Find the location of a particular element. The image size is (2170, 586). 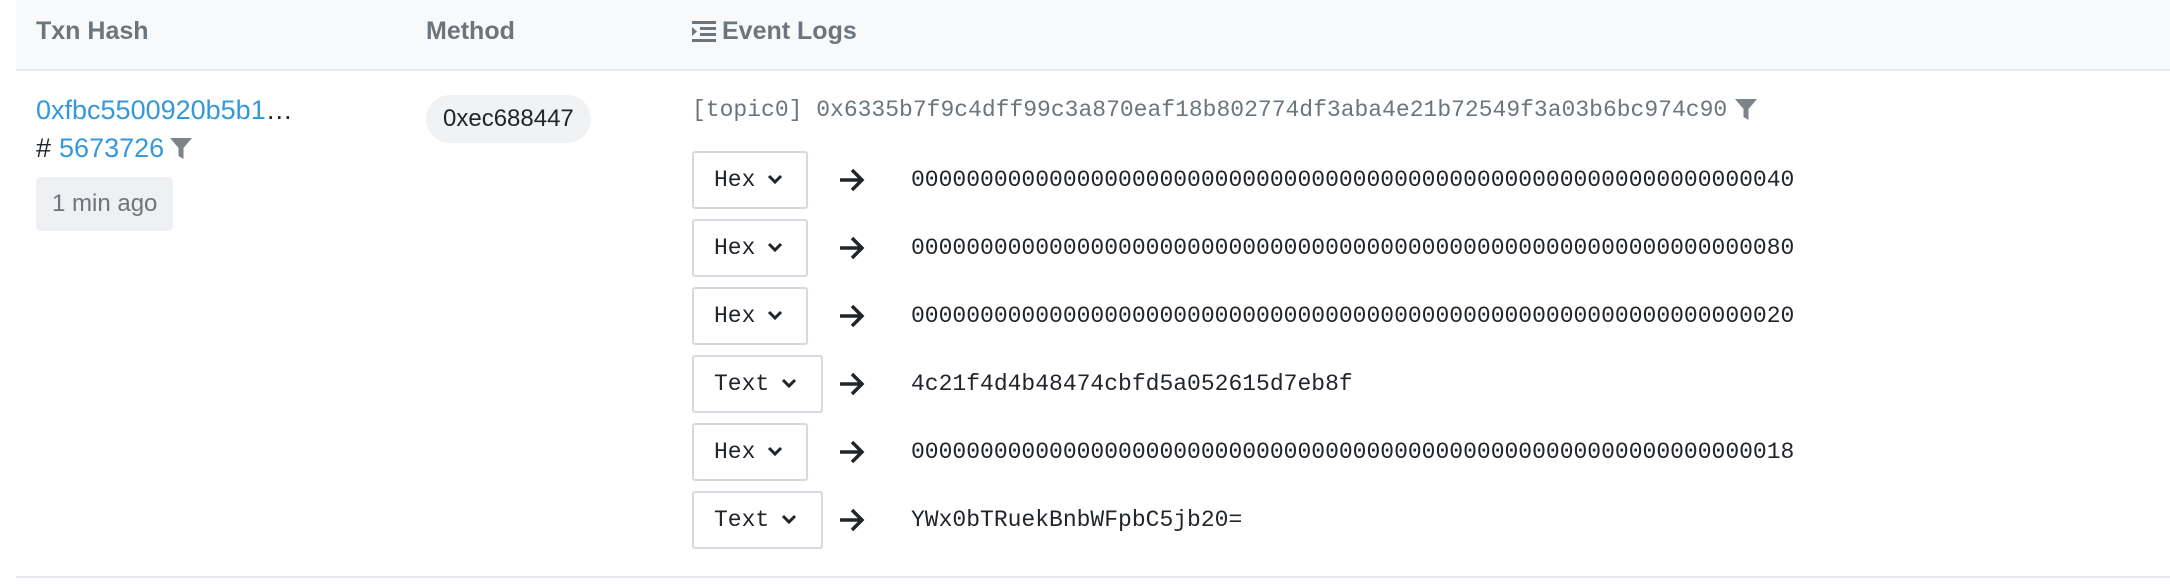

list-icon is located at coordinates (704, 31).